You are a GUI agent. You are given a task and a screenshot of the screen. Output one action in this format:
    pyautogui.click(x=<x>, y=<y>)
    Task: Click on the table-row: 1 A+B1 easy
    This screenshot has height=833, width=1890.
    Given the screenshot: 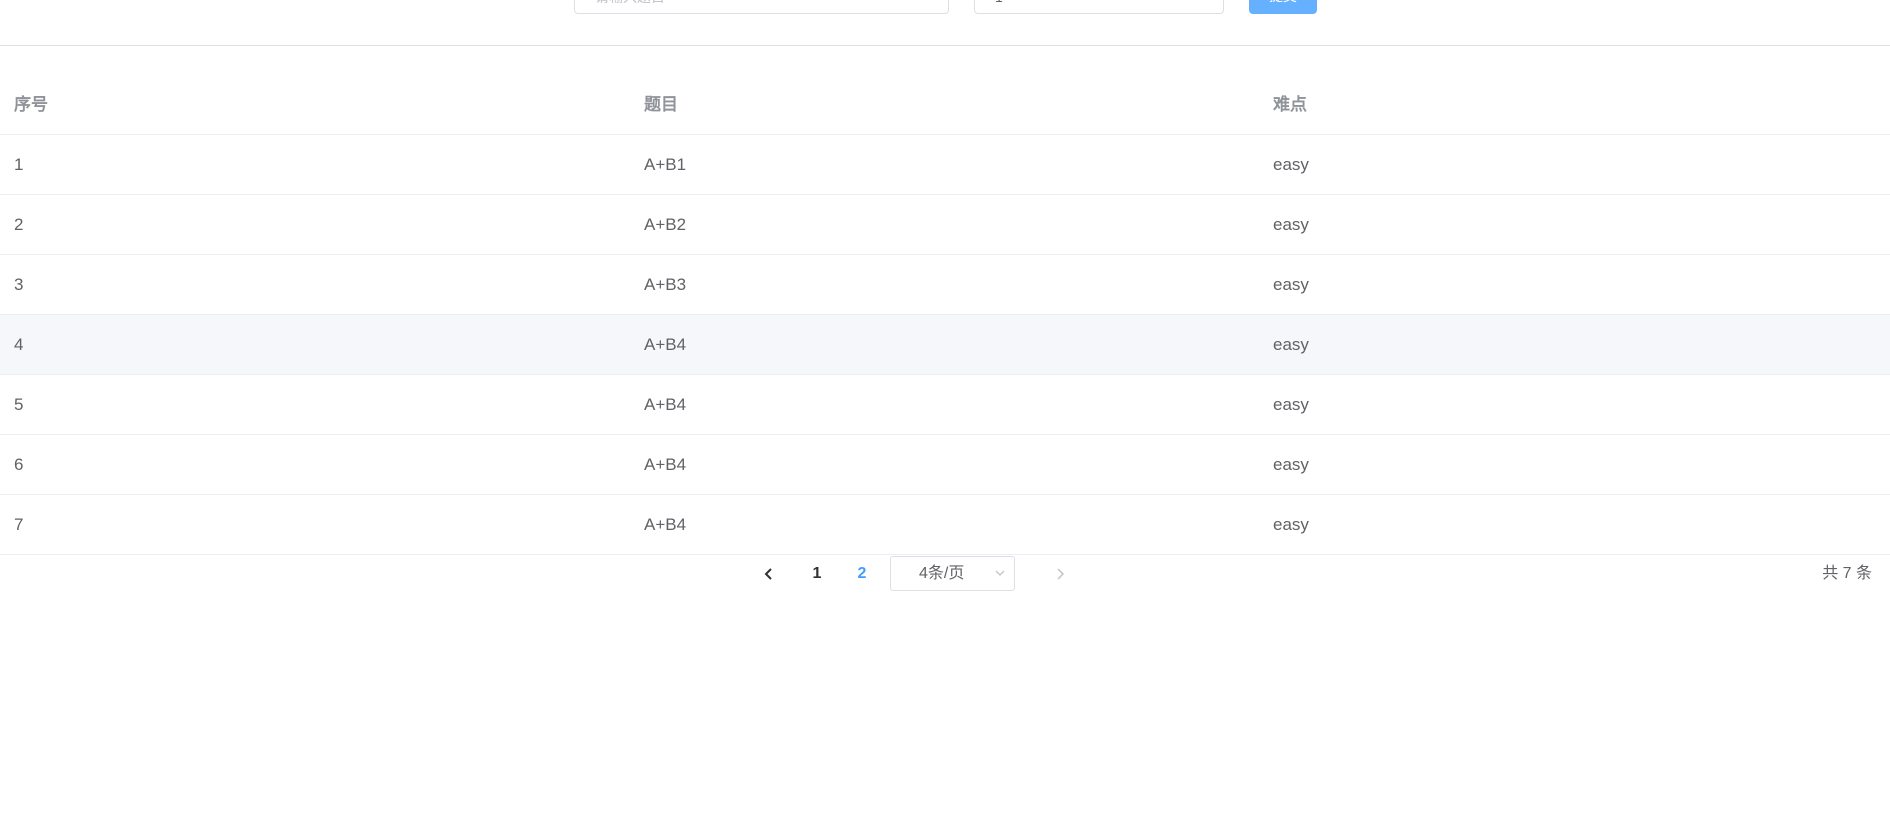 What is the action you would take?
    pyautogui.click(x=945, y=165)
    